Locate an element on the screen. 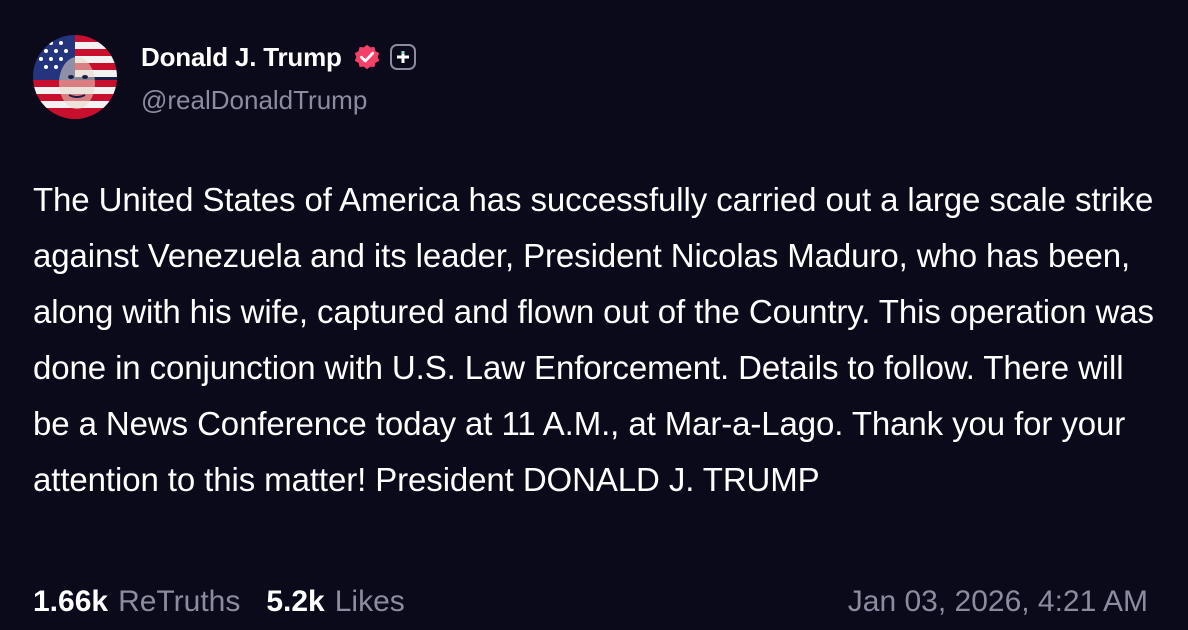 This screenshot has height=630, width=1188. post-header: Donald J. Trump @realDonaldTrump is located at coordinates (224, 77).